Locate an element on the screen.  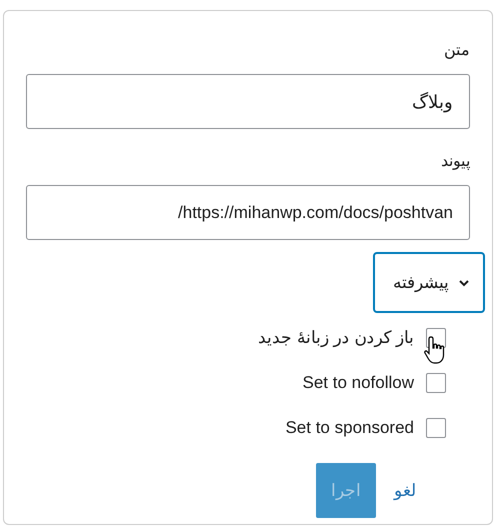
checkbox-label: Set to nofollow is located at coordinates (358, 382).